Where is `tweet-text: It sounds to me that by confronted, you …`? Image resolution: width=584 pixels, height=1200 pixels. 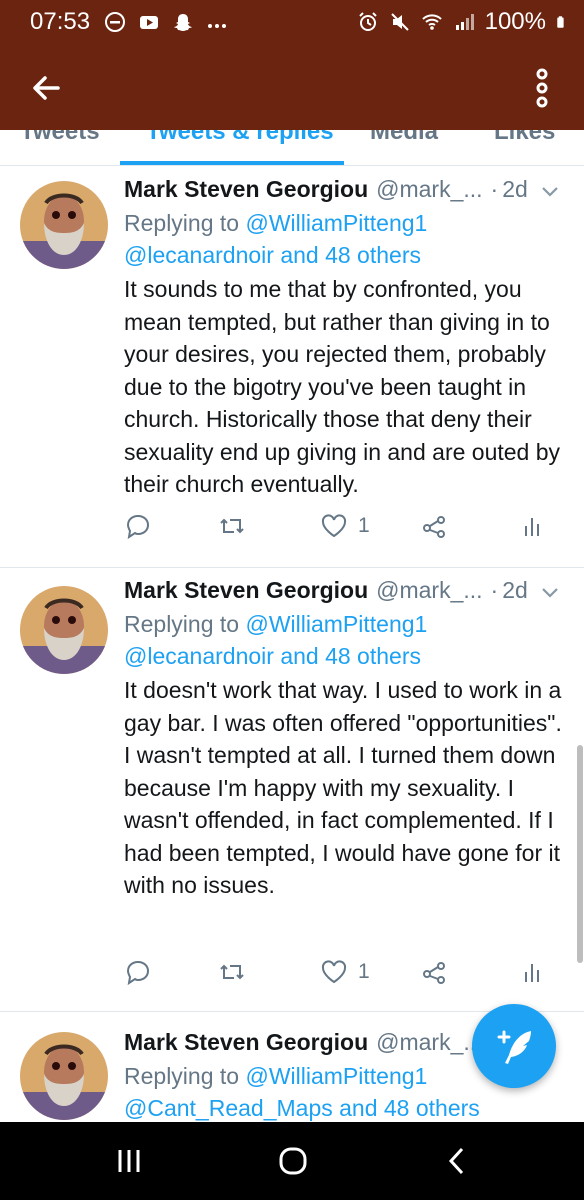
tweet-text: It sounds to me that by confronted, you … is located at coordinates (342, 386).